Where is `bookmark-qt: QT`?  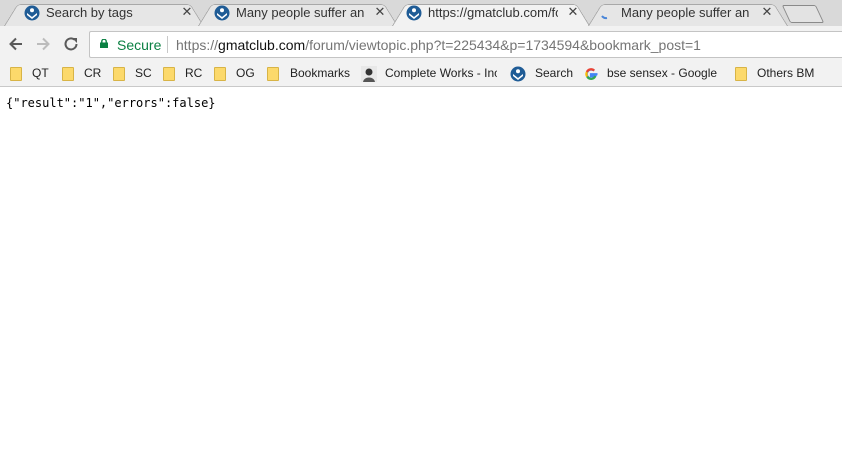
bookmark-qt: QT is located at coordinates (32, 74).